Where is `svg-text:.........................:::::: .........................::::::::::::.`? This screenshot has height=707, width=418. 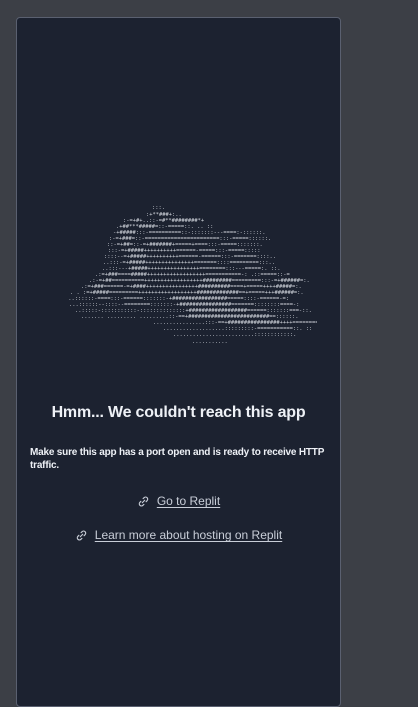
svg-text:.........................:::::: .........................::::::::::::. is located at coordinates (234, 335).